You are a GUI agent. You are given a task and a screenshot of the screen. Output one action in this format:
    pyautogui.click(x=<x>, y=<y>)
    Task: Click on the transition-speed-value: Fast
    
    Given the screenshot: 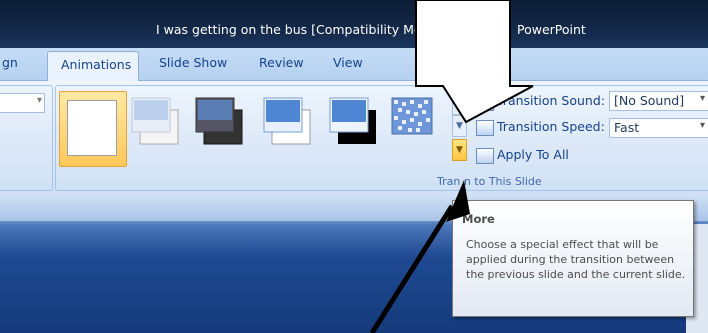 What is the action you would take?
    pyautogui.click(x=627, y=127)
    